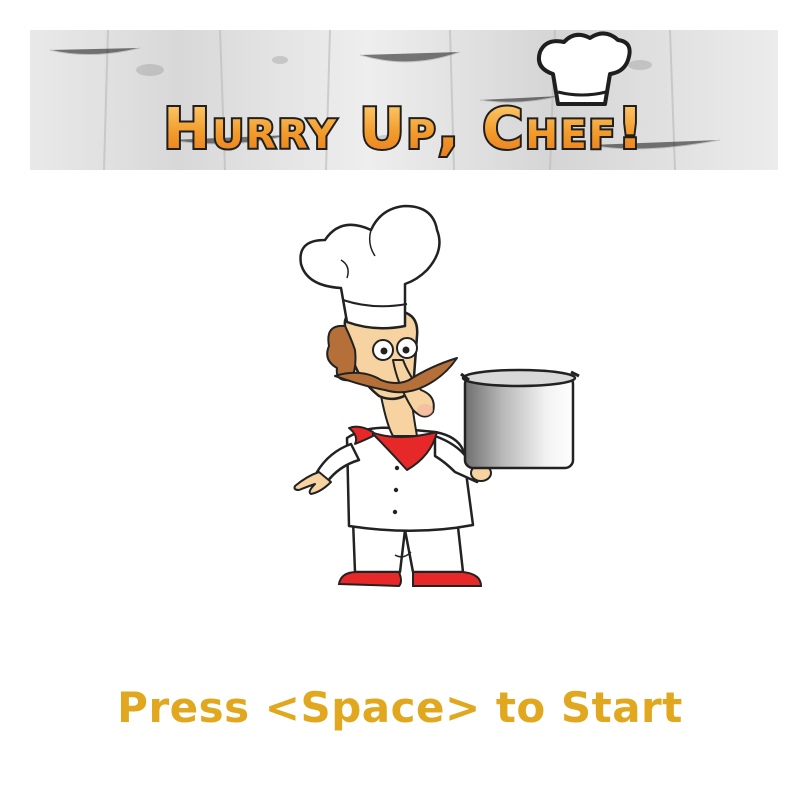 This screenshot has width=800, height=800. What do you see at coordinates (447, 579) in the screenshot?
I see `right-shoe` at bounding box center [447, 579].